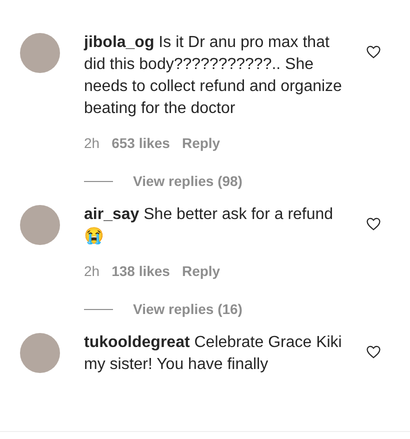 Image resolution: width=410 pixels, height=439 pixels. I want to click on view-replies-link: View replies (16), so click(187, 309).